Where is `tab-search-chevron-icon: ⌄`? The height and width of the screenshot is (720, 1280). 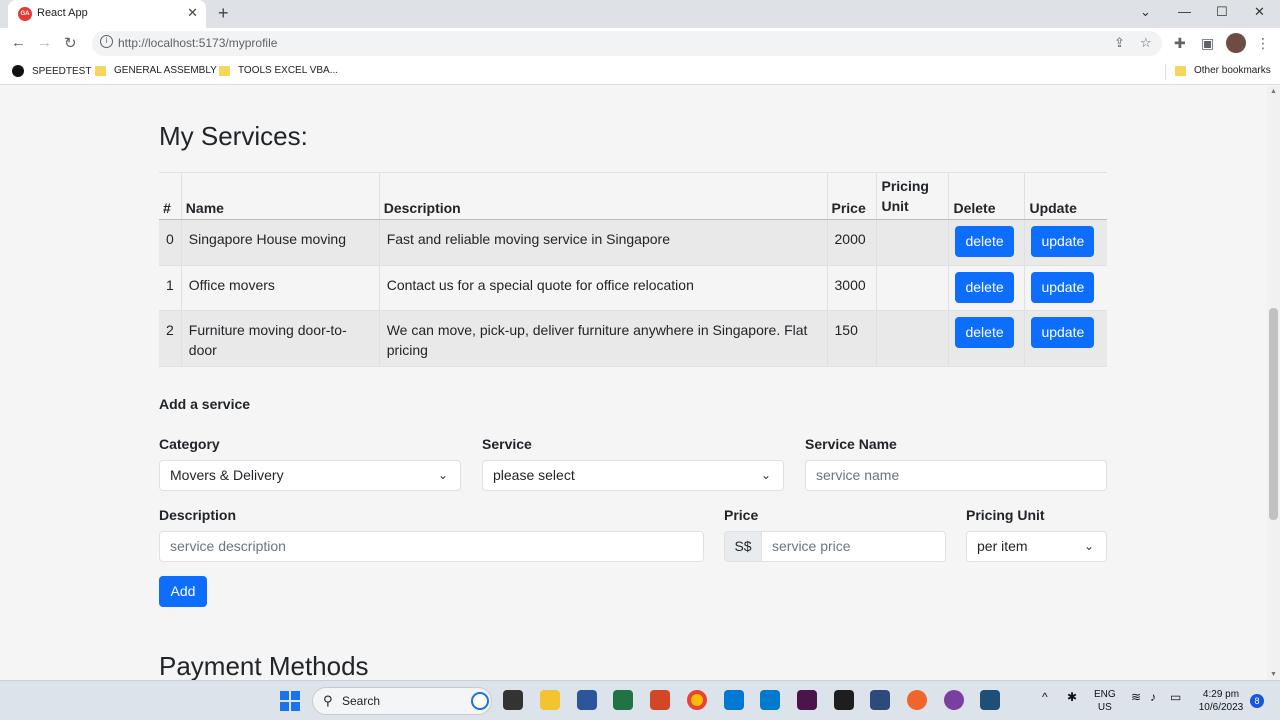
tab-search-chevron-icon: ⌄ is located at coordinates (1145, 12).